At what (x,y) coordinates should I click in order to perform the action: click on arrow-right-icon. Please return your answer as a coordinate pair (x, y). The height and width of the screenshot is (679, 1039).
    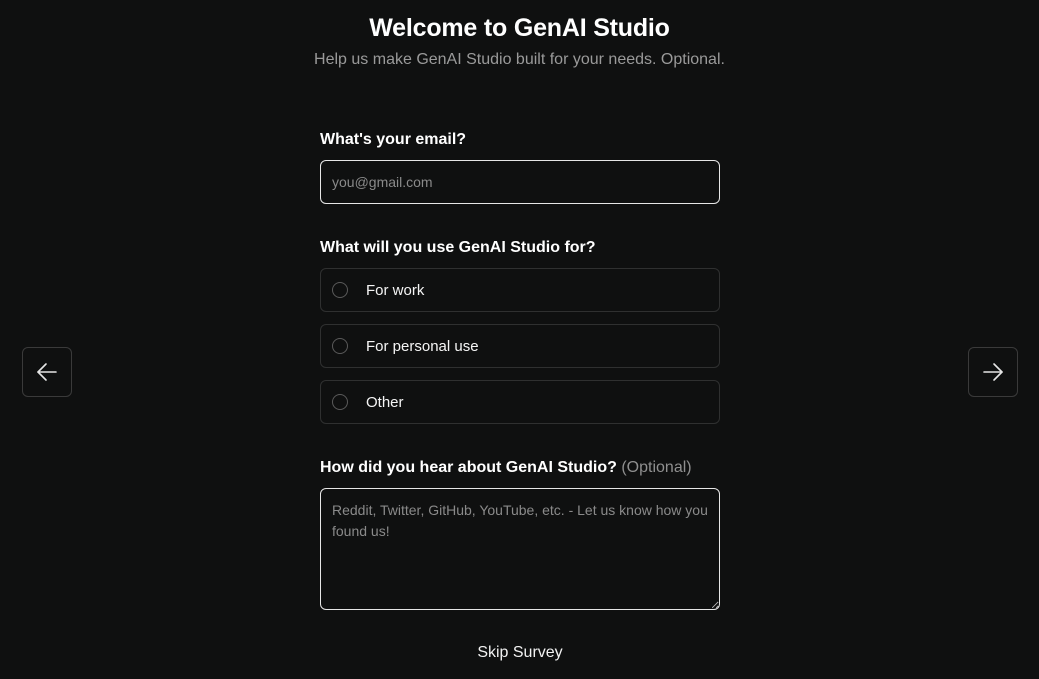
    Looking at the image, I should click on (993, 372).